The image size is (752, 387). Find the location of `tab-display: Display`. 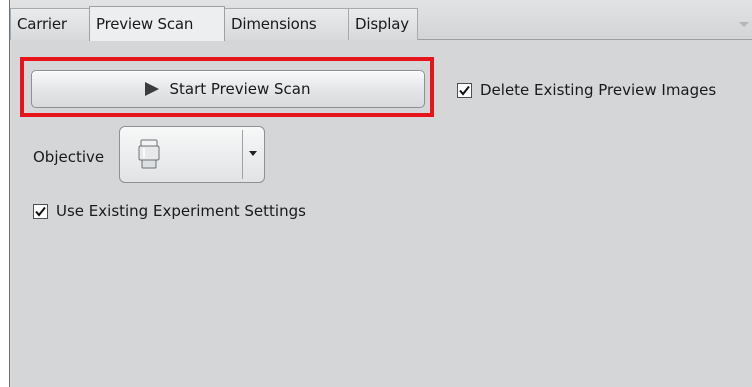

tab-display: Display is located at coordinates (383, 24).